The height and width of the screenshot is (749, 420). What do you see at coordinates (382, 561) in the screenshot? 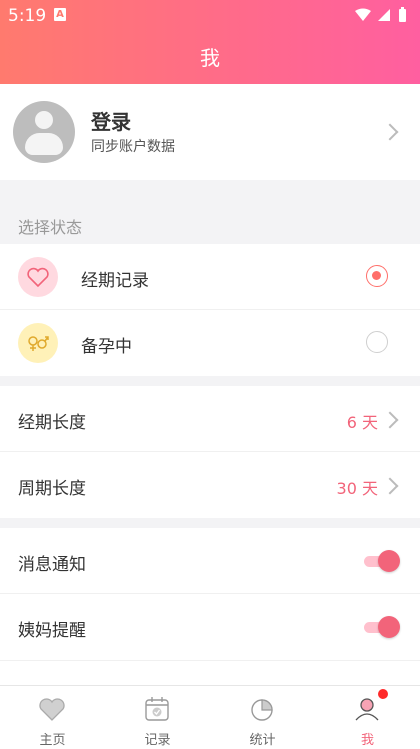
I see `notification-toggle` at bounding box center [382, 561].